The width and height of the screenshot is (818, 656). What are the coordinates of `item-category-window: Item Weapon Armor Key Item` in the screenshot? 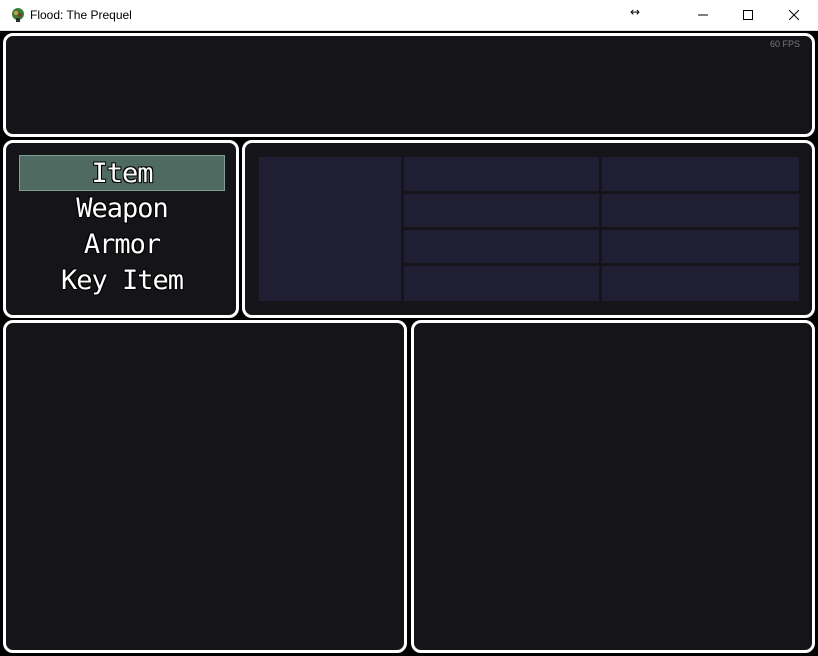 It's located at (121, 229).